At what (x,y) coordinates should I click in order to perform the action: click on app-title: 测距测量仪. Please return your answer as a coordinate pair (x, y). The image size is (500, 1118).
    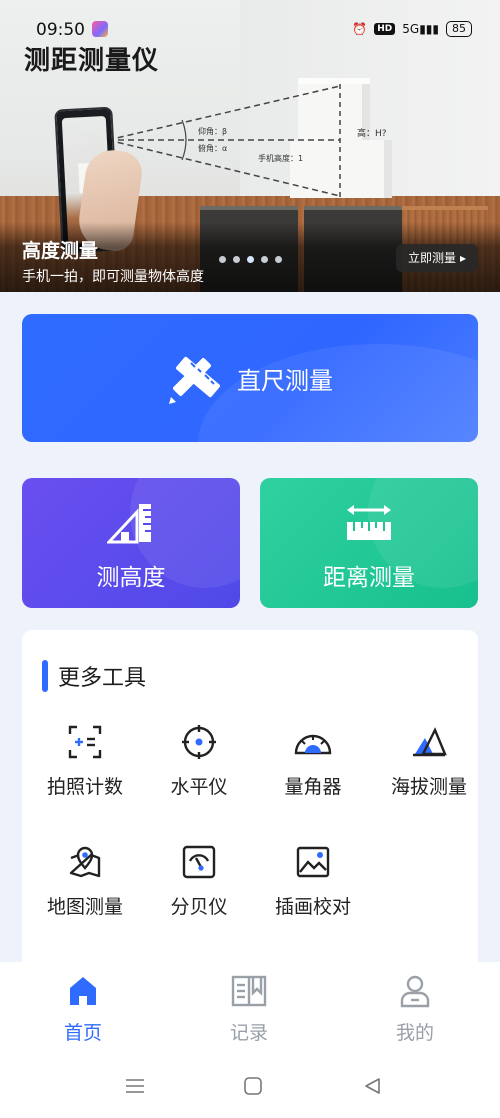
    Looking at the image, I should click on (92, 61).